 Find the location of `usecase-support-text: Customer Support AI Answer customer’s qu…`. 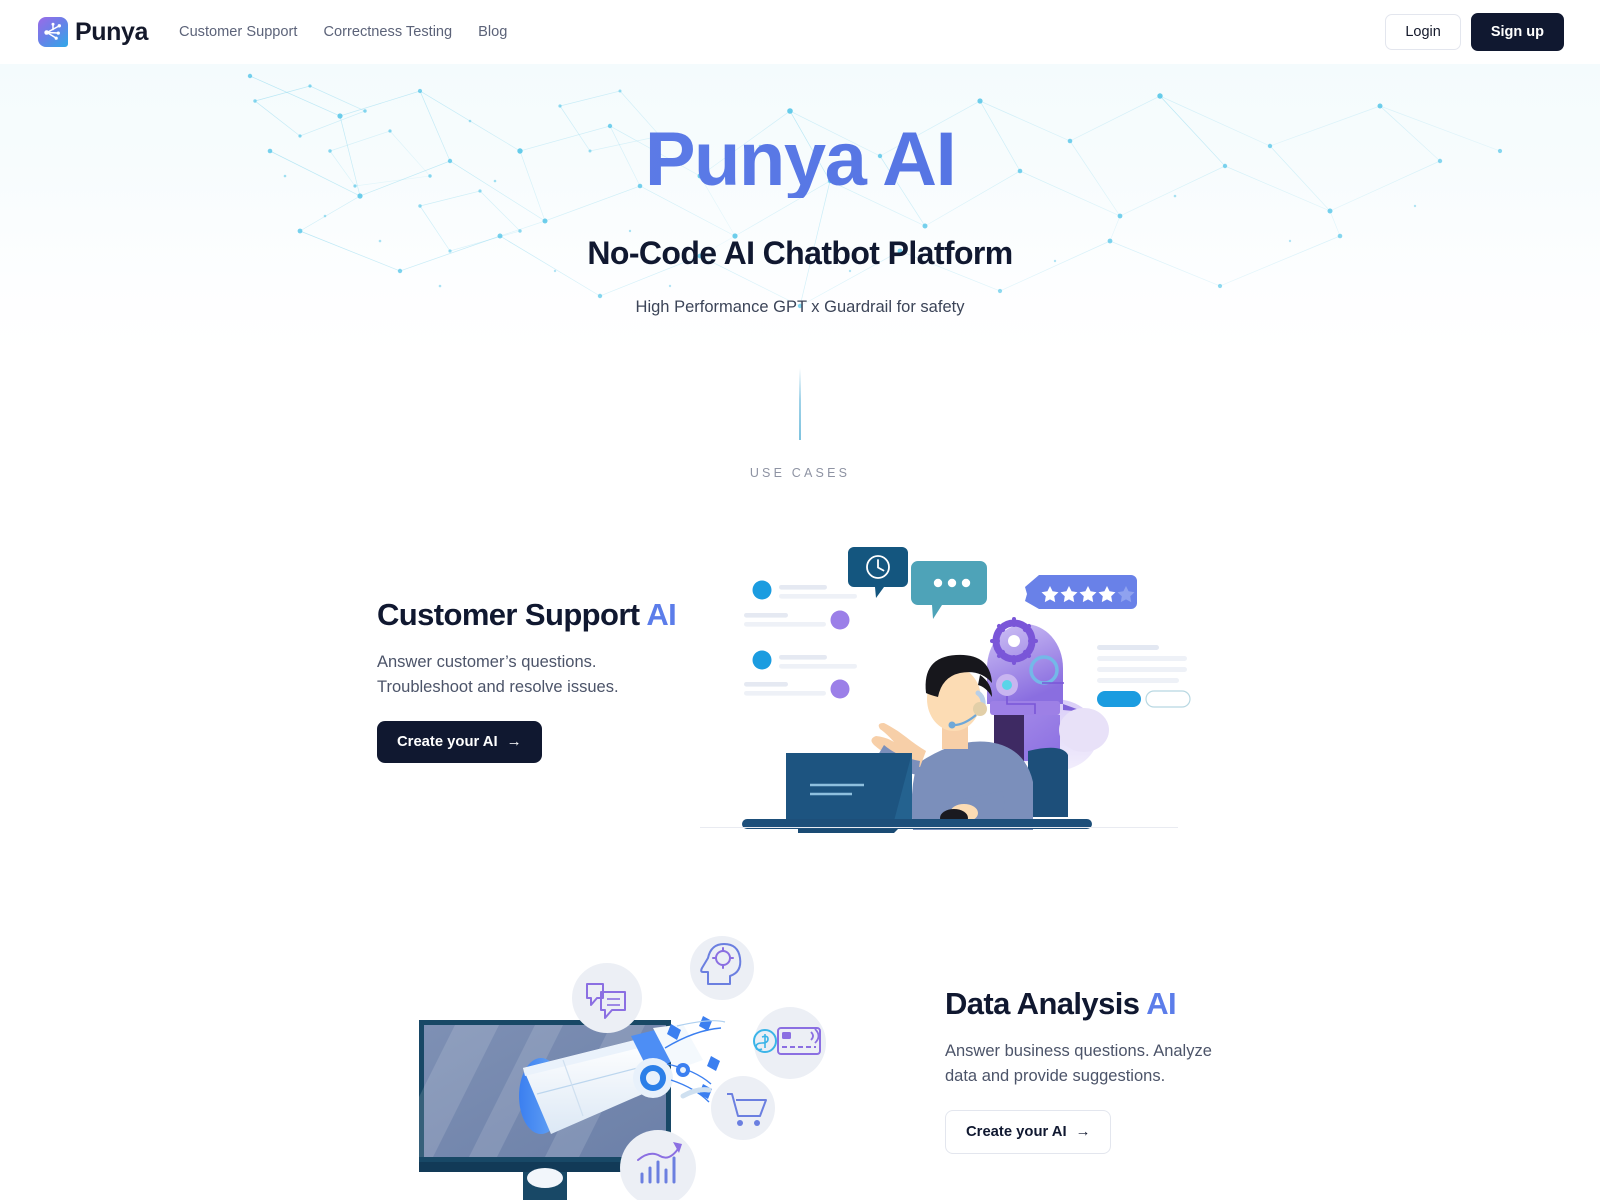

usecase-support-text: Customer Support AI Answer customer’s qu… is located at coordinates (532, 680).